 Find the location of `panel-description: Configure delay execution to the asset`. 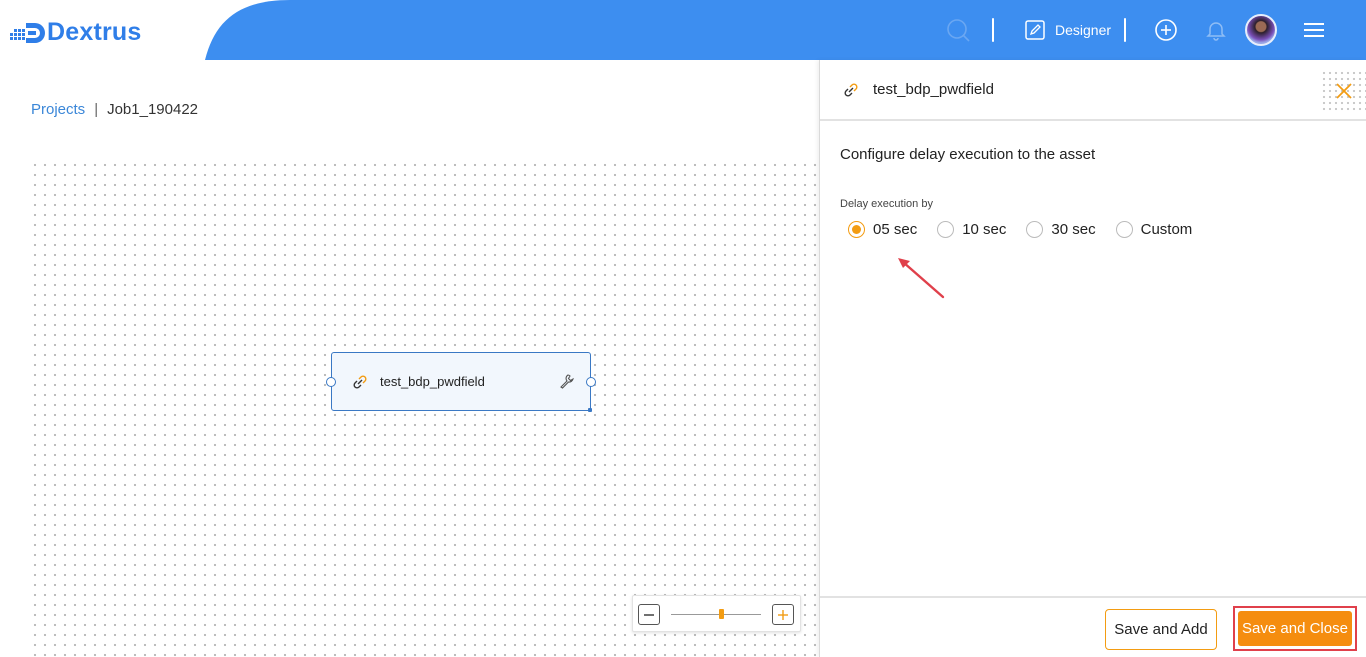

panel-description: Configure delay execution to the asset is located at coordinates (968, 154).